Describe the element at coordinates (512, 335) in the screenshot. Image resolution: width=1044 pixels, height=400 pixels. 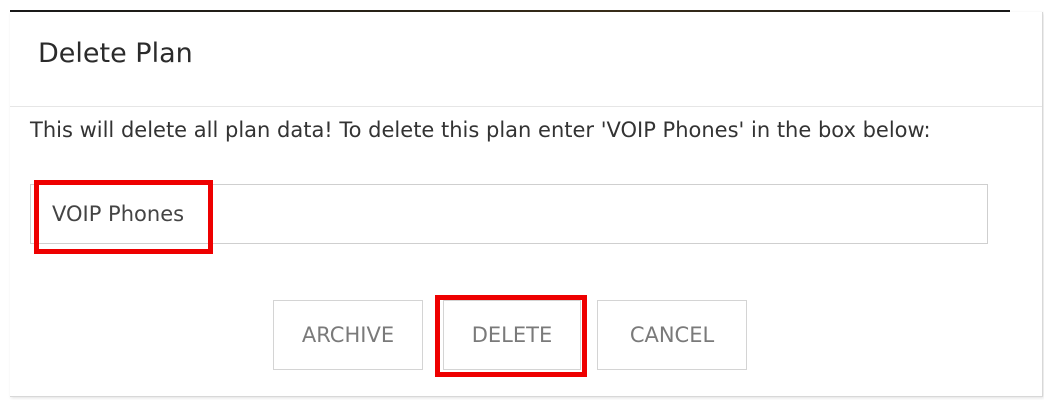
I see `delete-button: DELETE` at that location.